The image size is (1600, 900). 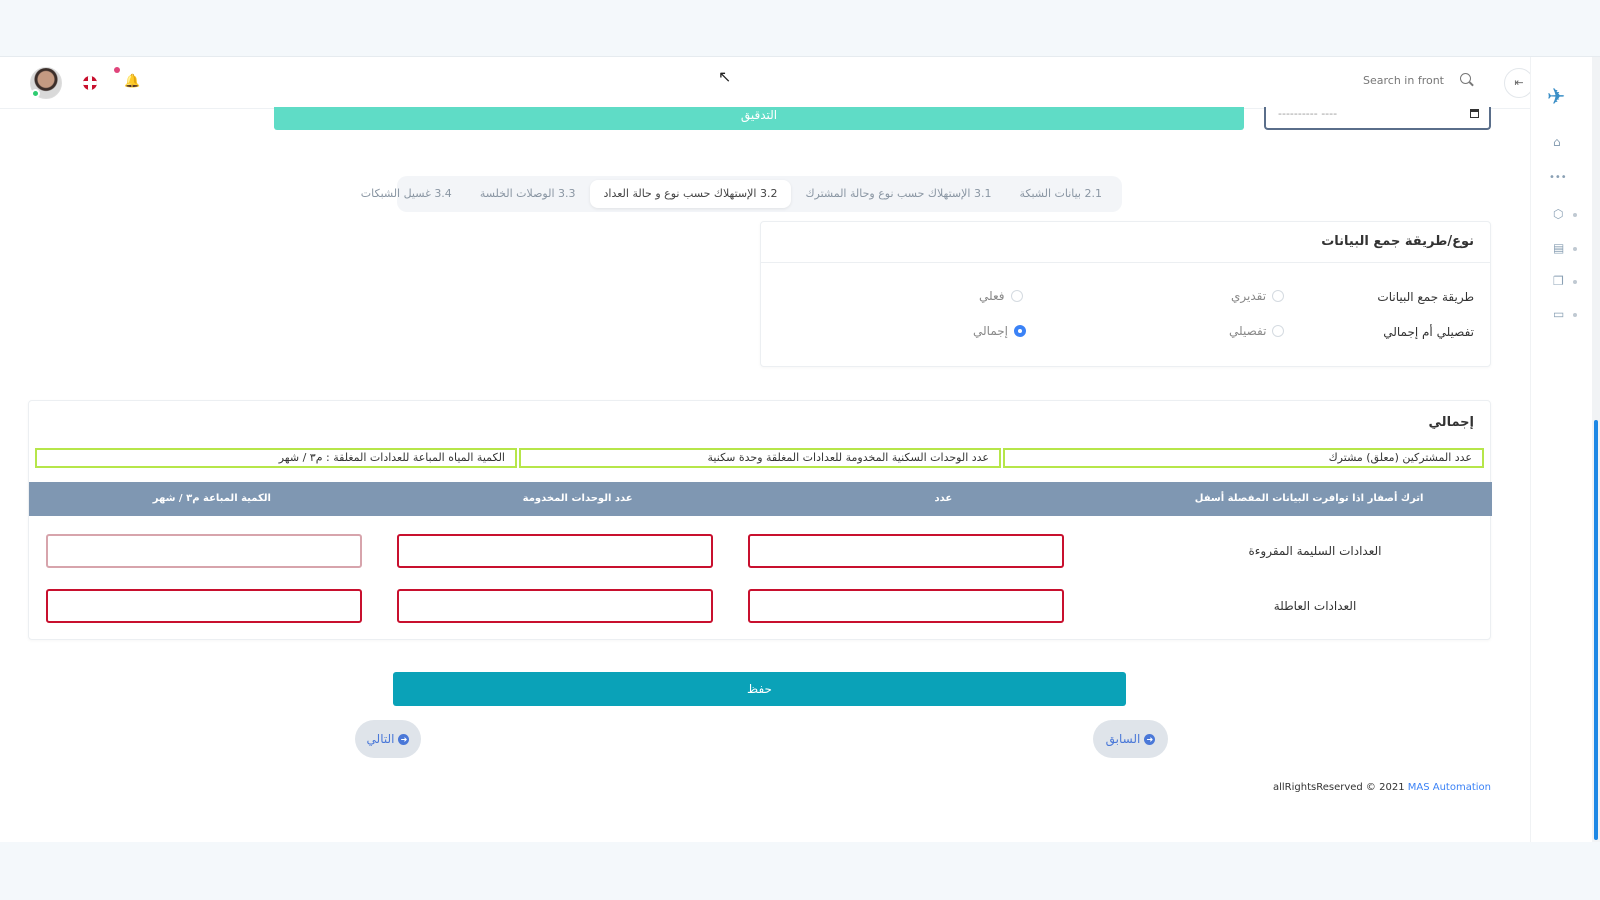 What do you see at coordinates (1308, 113) in the screenshot?
I see `date-placeholder: ---------- ----` at bounding box center [1308, 113].